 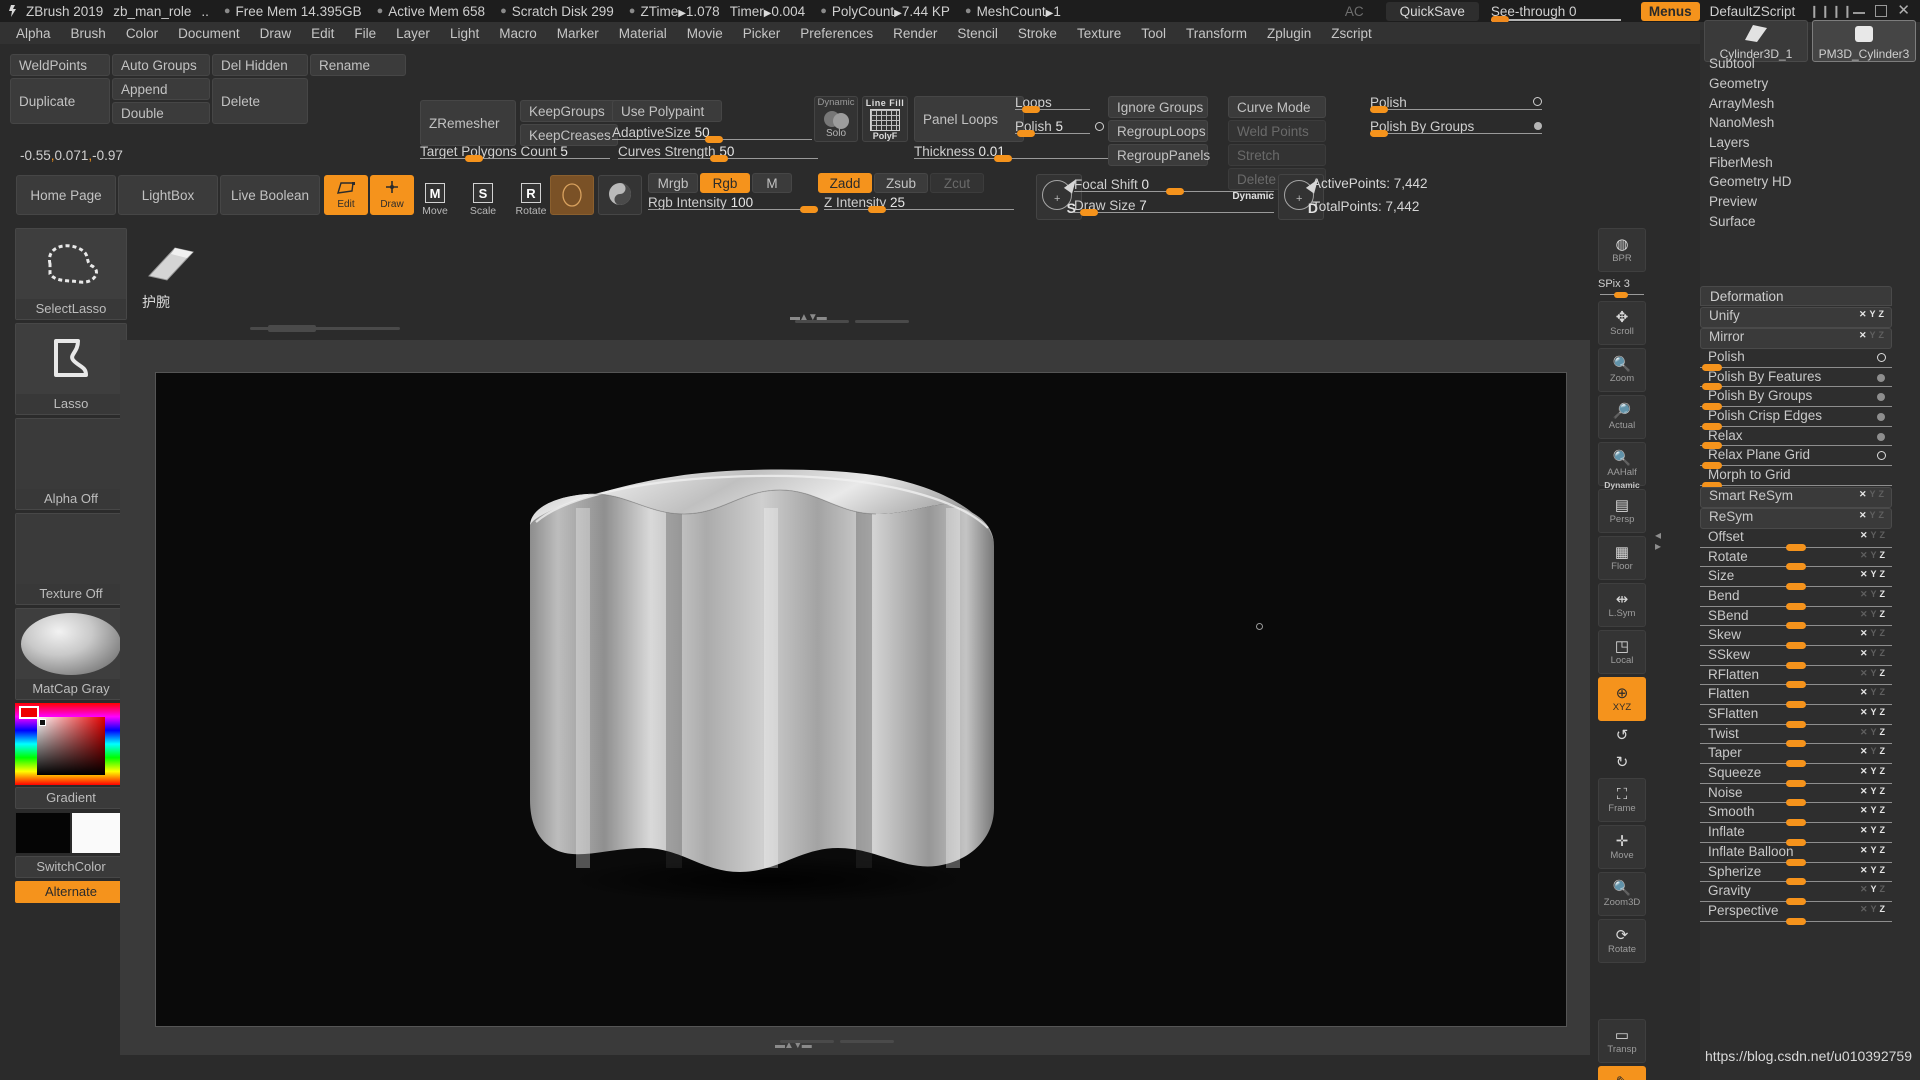 What do you see at coordinates (1621, 295) in the screenshot?
I see `spix-knob` at bounding box center [1621, 295].